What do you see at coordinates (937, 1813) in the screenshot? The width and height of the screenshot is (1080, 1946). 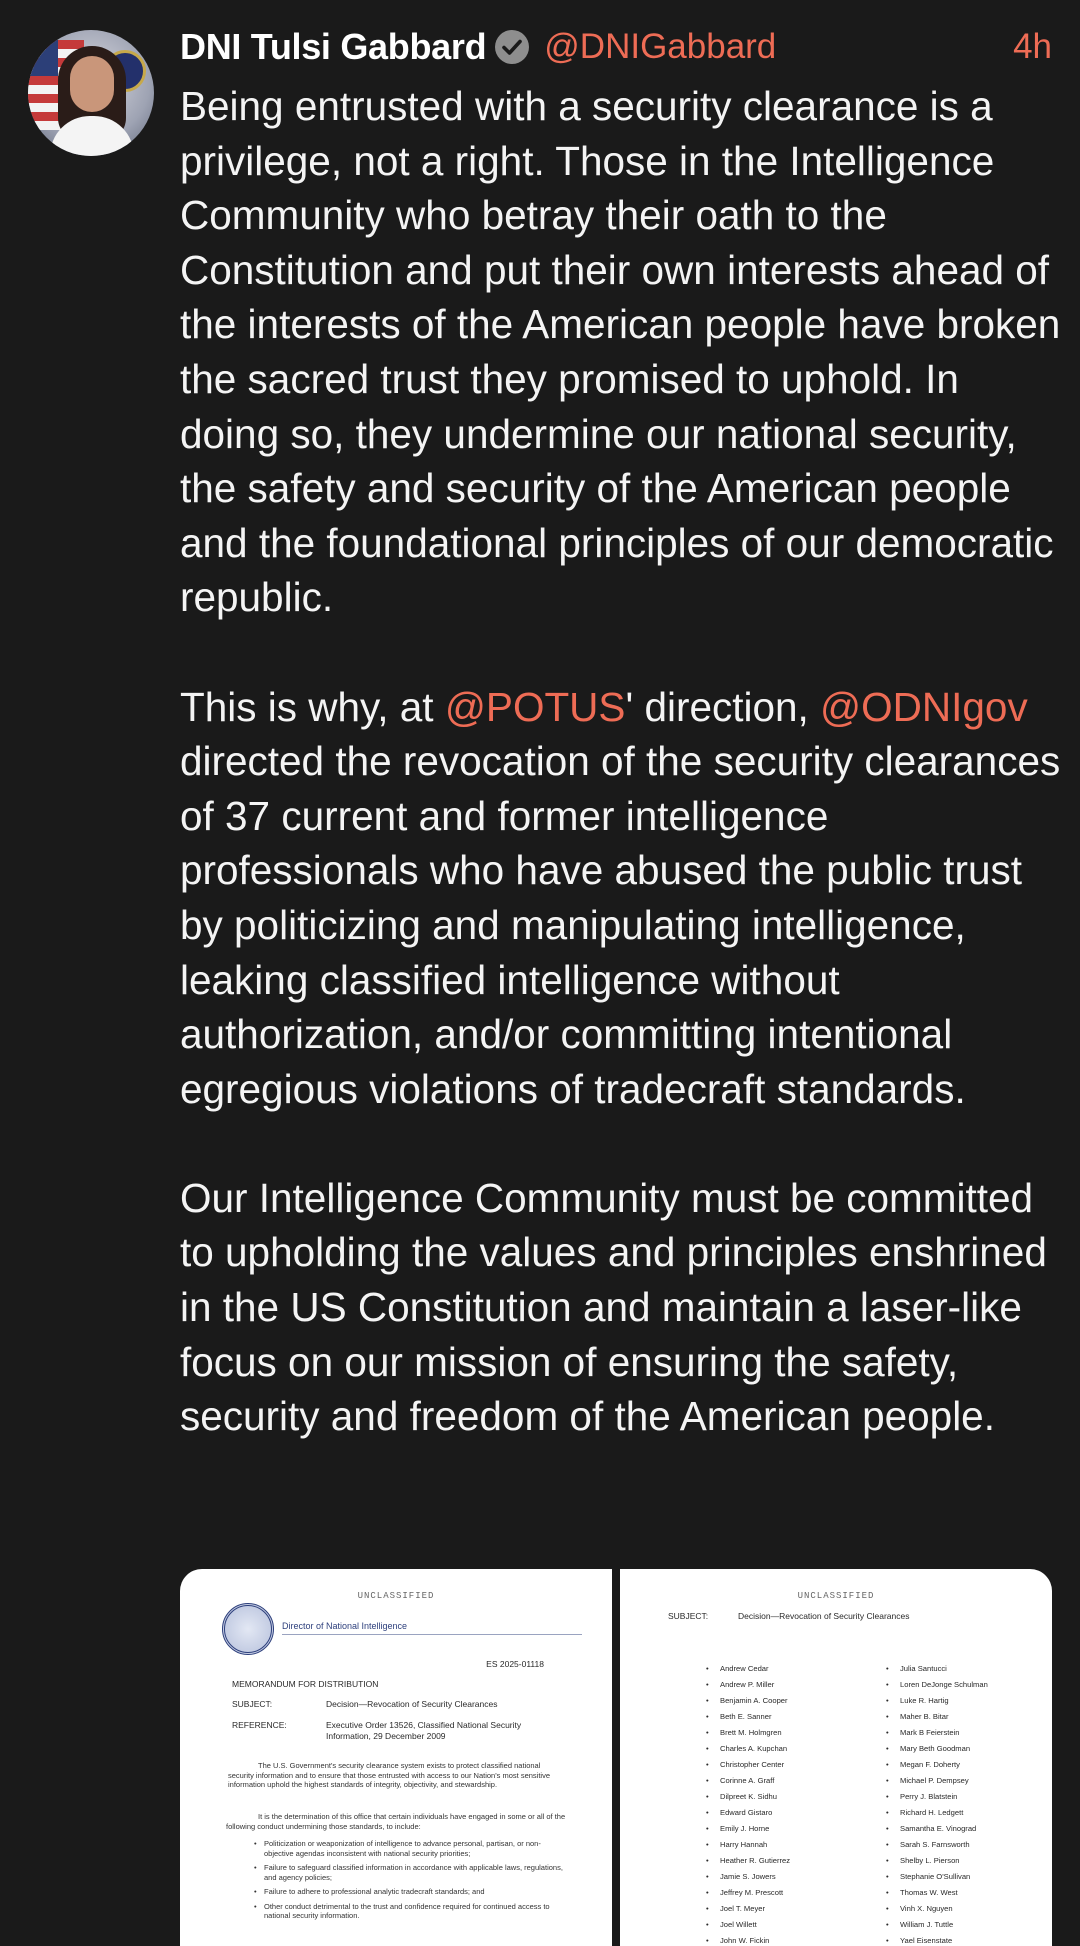 I see `list-item: Richard H. Ledgett` at bounding box center [937, 1813].